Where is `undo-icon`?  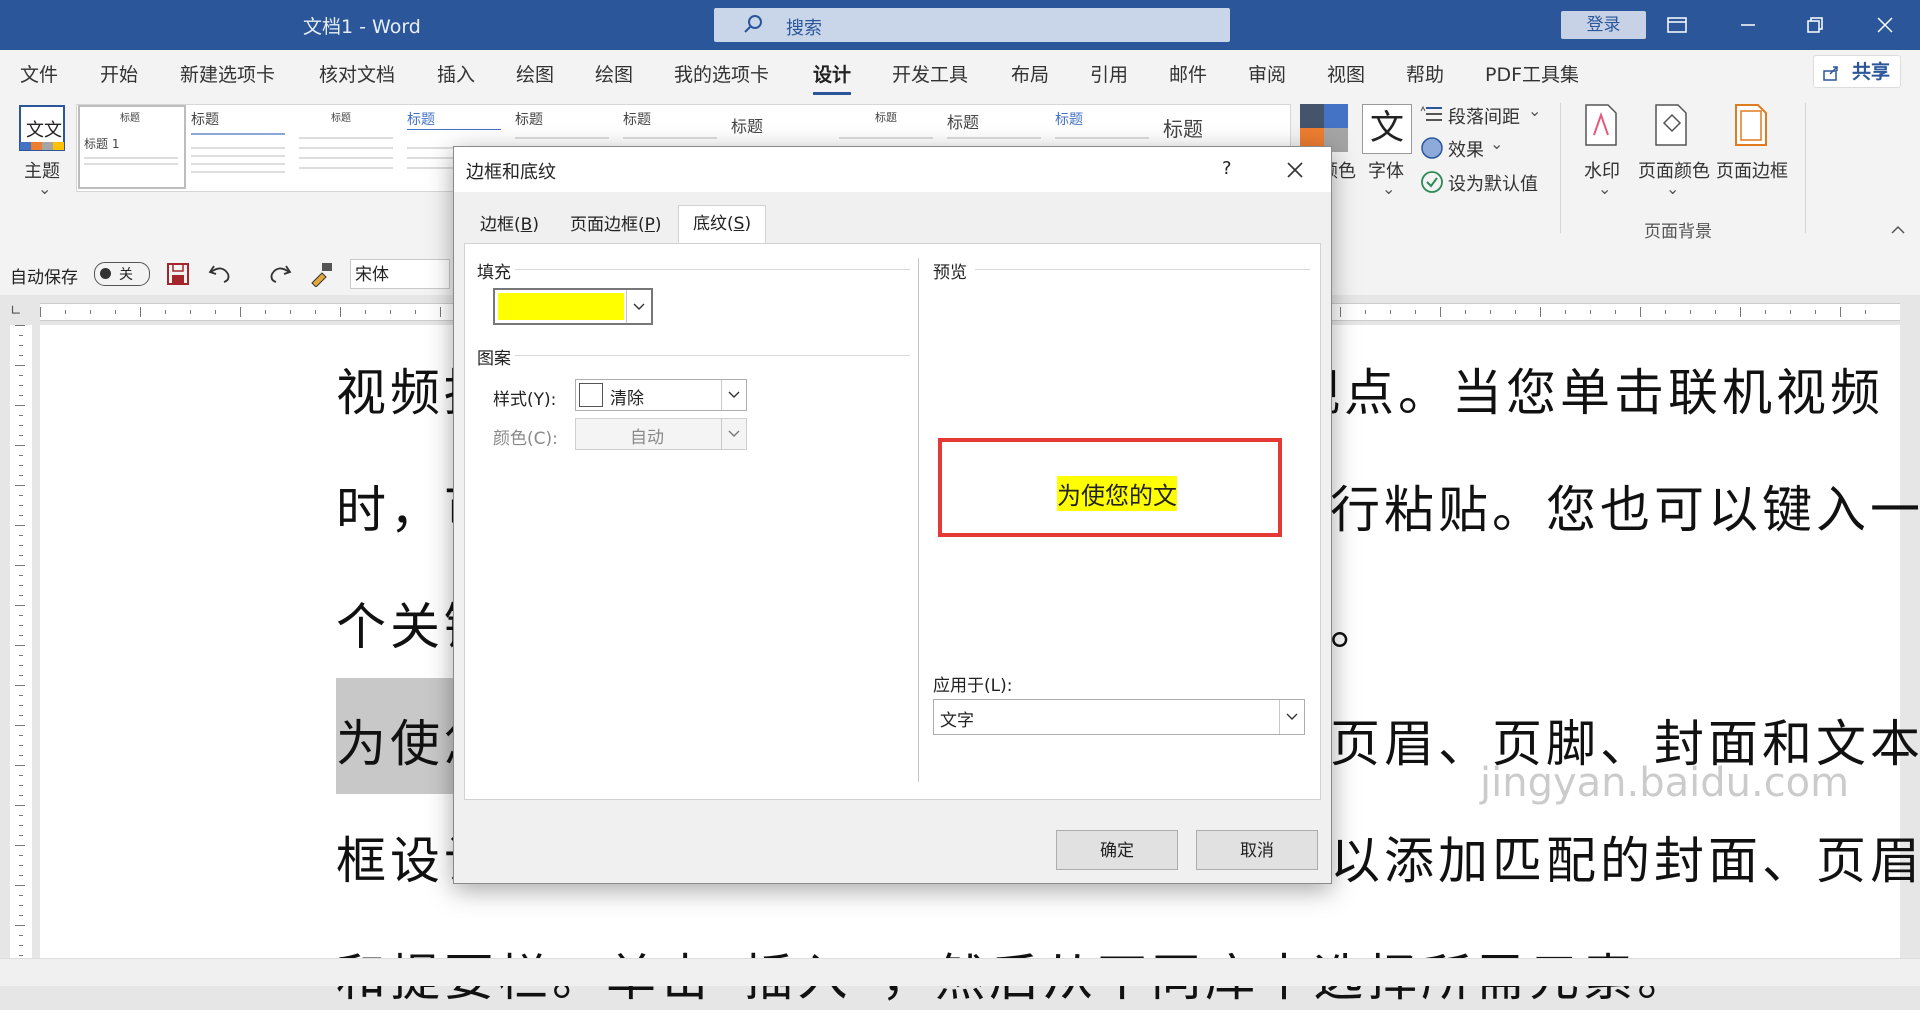 undo-icon is located at coordinates (222, 274).